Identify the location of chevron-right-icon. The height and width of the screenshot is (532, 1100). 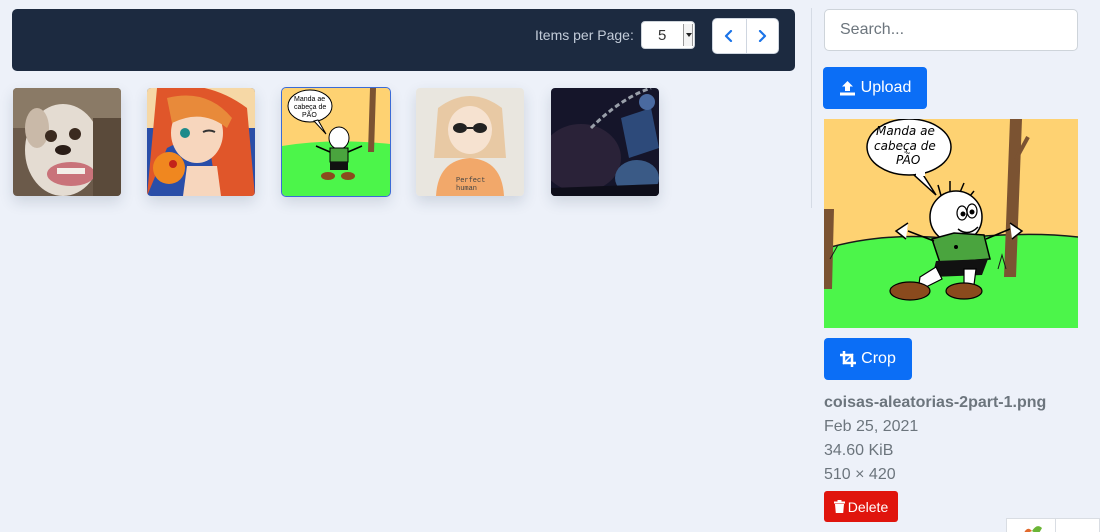
(763, 36).